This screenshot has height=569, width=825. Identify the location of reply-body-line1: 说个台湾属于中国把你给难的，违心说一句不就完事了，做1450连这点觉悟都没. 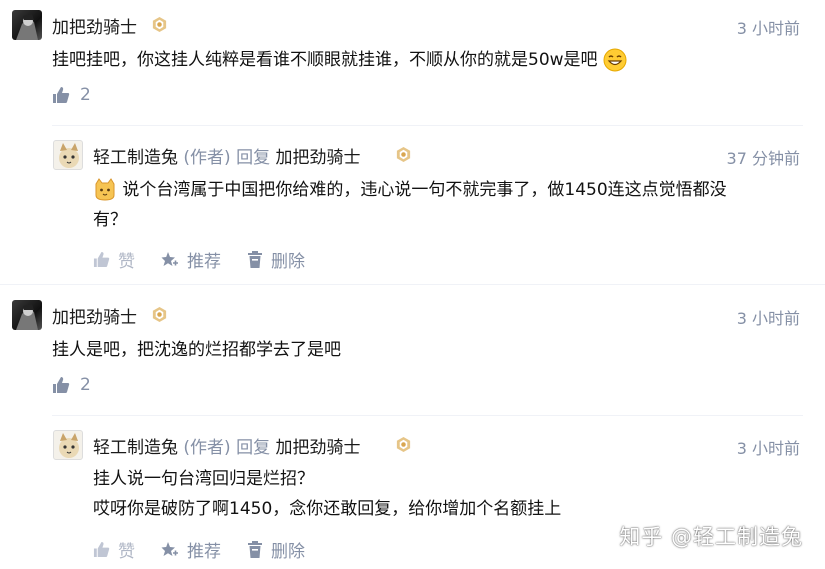
(424, 190).